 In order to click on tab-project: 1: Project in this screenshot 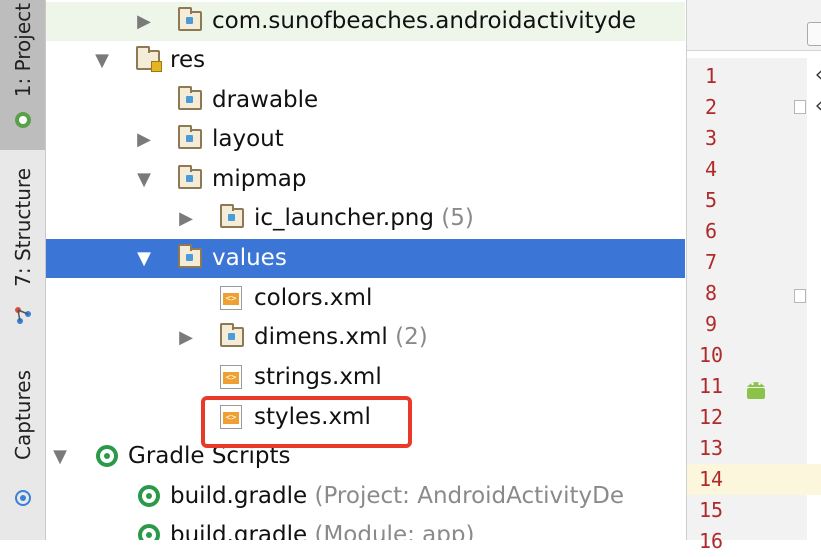, I will do `click(22, 50)`.